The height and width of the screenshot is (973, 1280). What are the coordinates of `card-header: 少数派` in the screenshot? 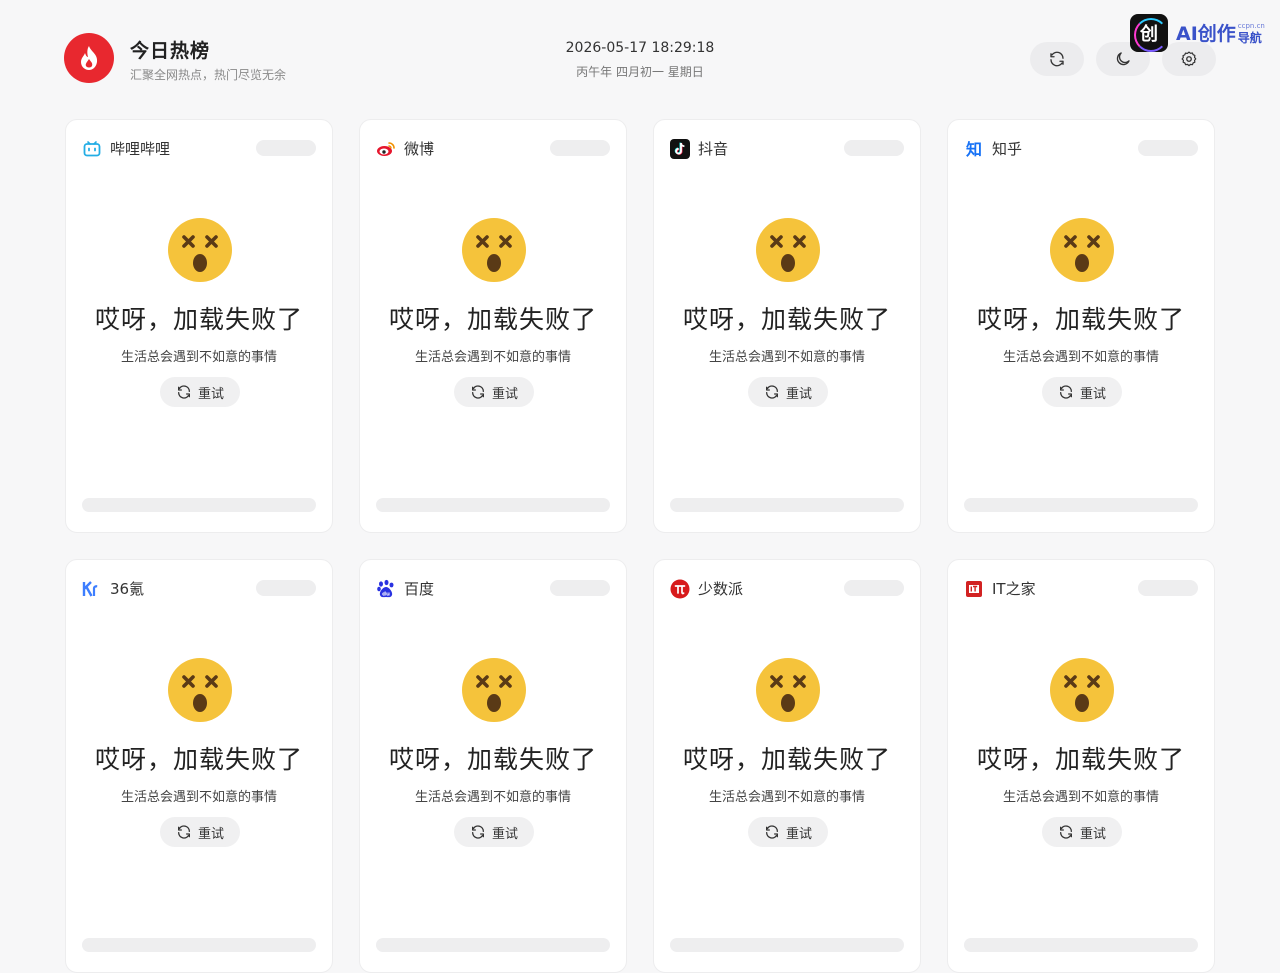 It's located at (706, 588).